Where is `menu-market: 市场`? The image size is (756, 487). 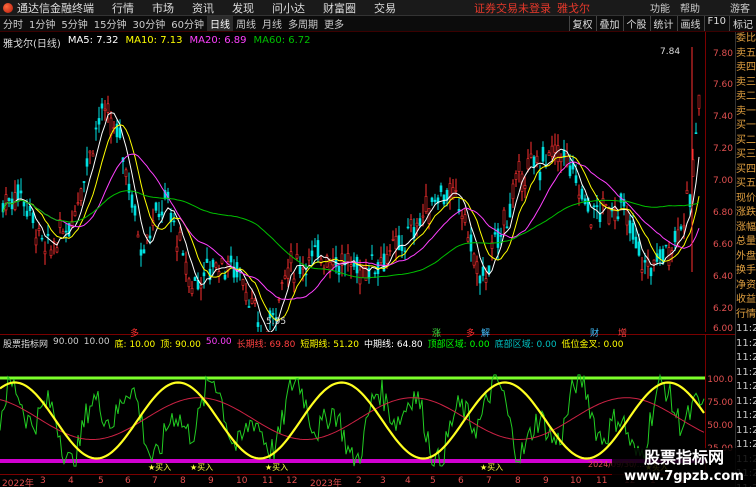
menu-market: 市场 is located at coordinates (163, 8).